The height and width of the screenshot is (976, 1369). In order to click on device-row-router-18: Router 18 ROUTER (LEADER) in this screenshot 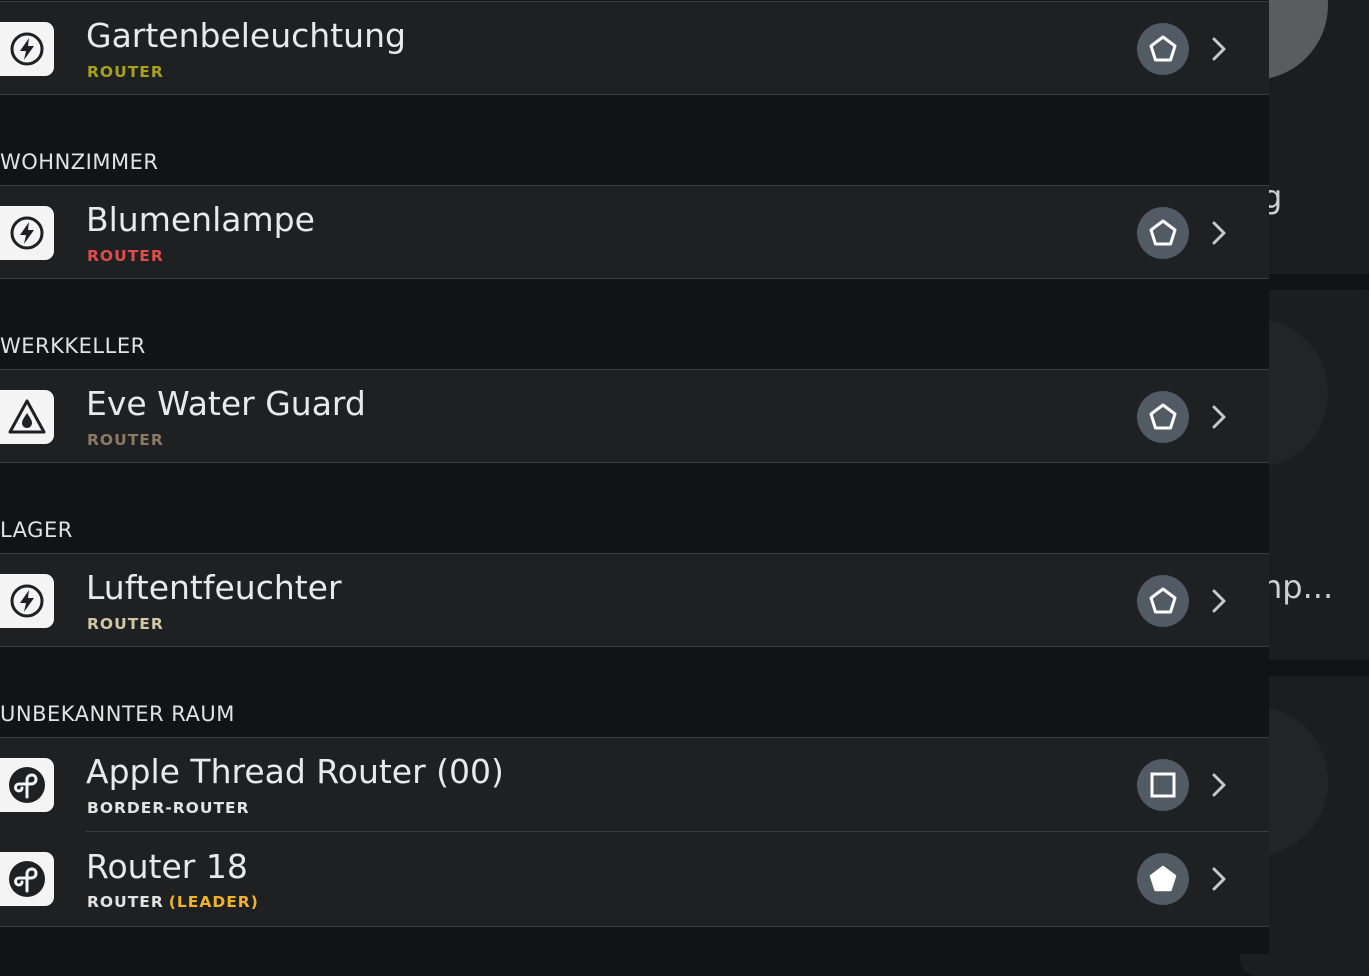, I will do `click(634, 879)`.